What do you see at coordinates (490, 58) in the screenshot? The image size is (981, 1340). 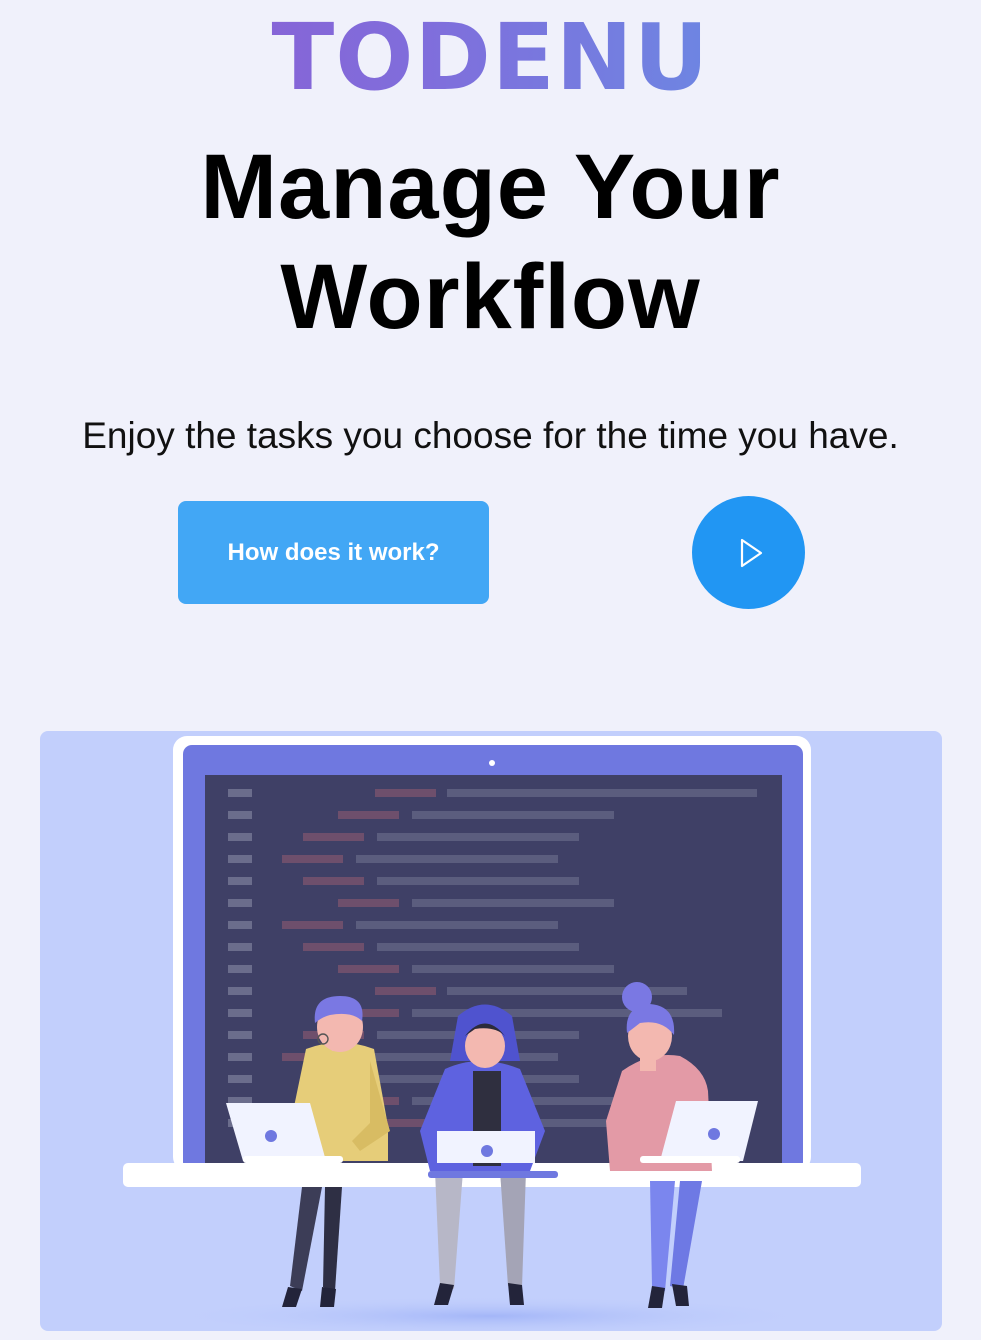 I see `brand-logo: TODENU` at bounding box center [490, 58].